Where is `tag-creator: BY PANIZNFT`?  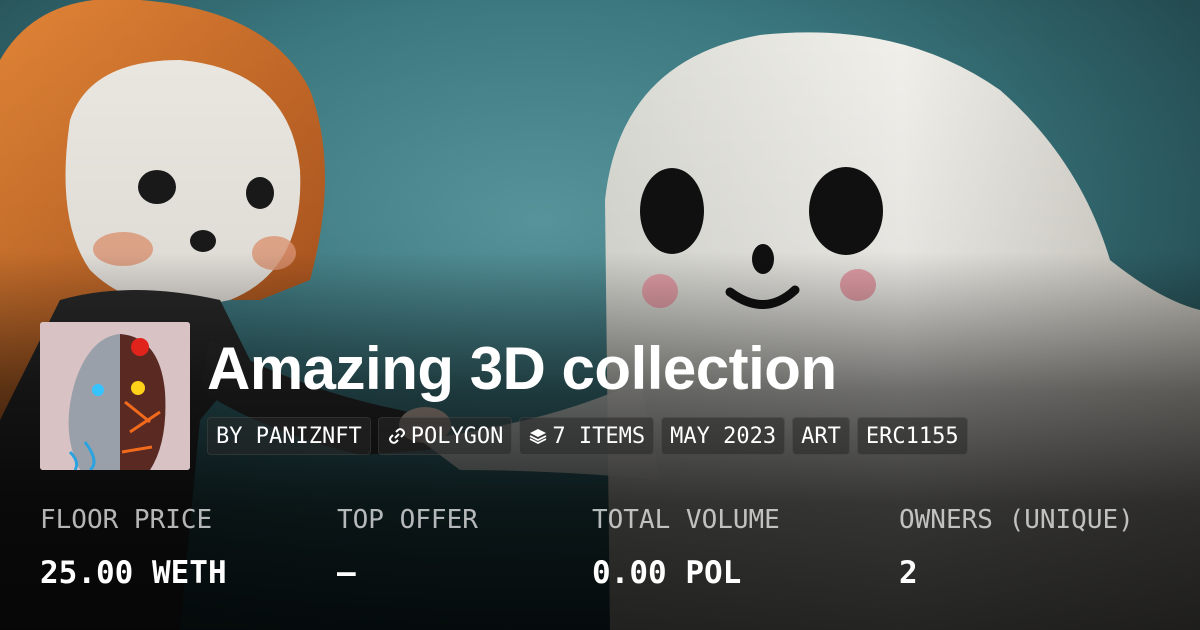
tag-creator: BY PANIZNFT is located at coordinates (289, 436).